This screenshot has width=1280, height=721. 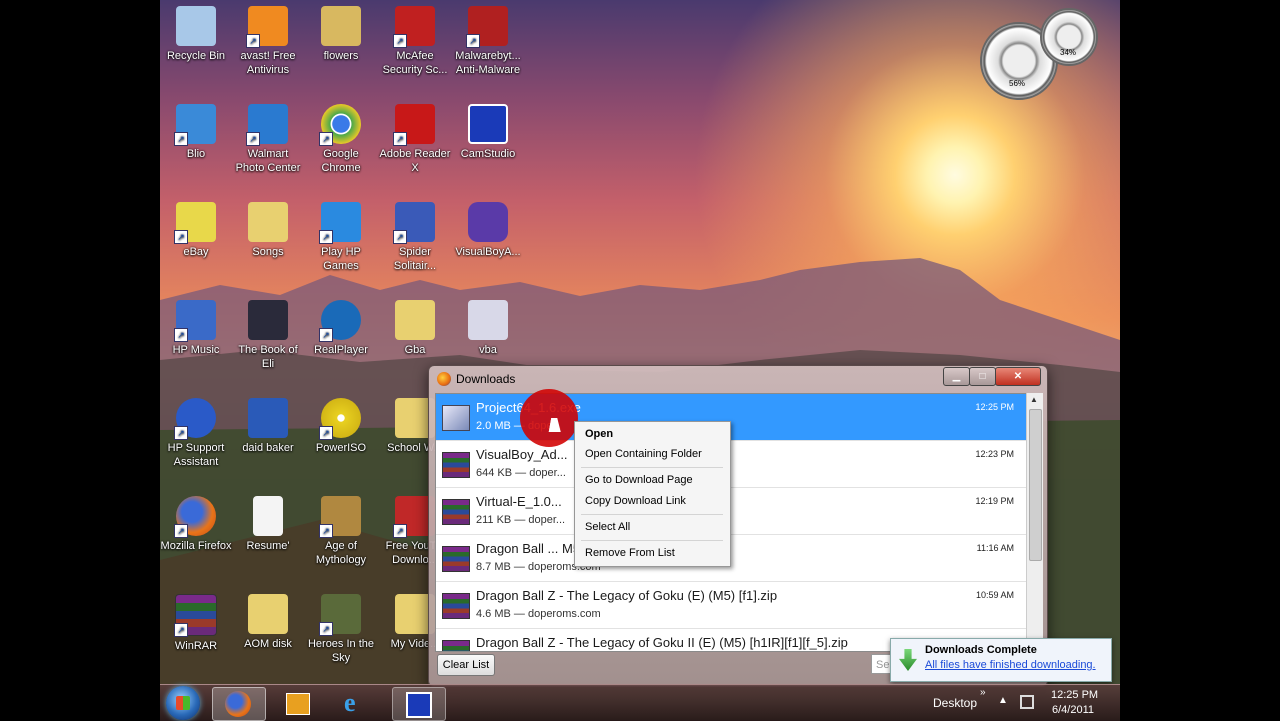 What do you see at coordinates (195, 615) in the screenshot?
I see `winrar-icon: ↗` at bounding box center [195, 615].